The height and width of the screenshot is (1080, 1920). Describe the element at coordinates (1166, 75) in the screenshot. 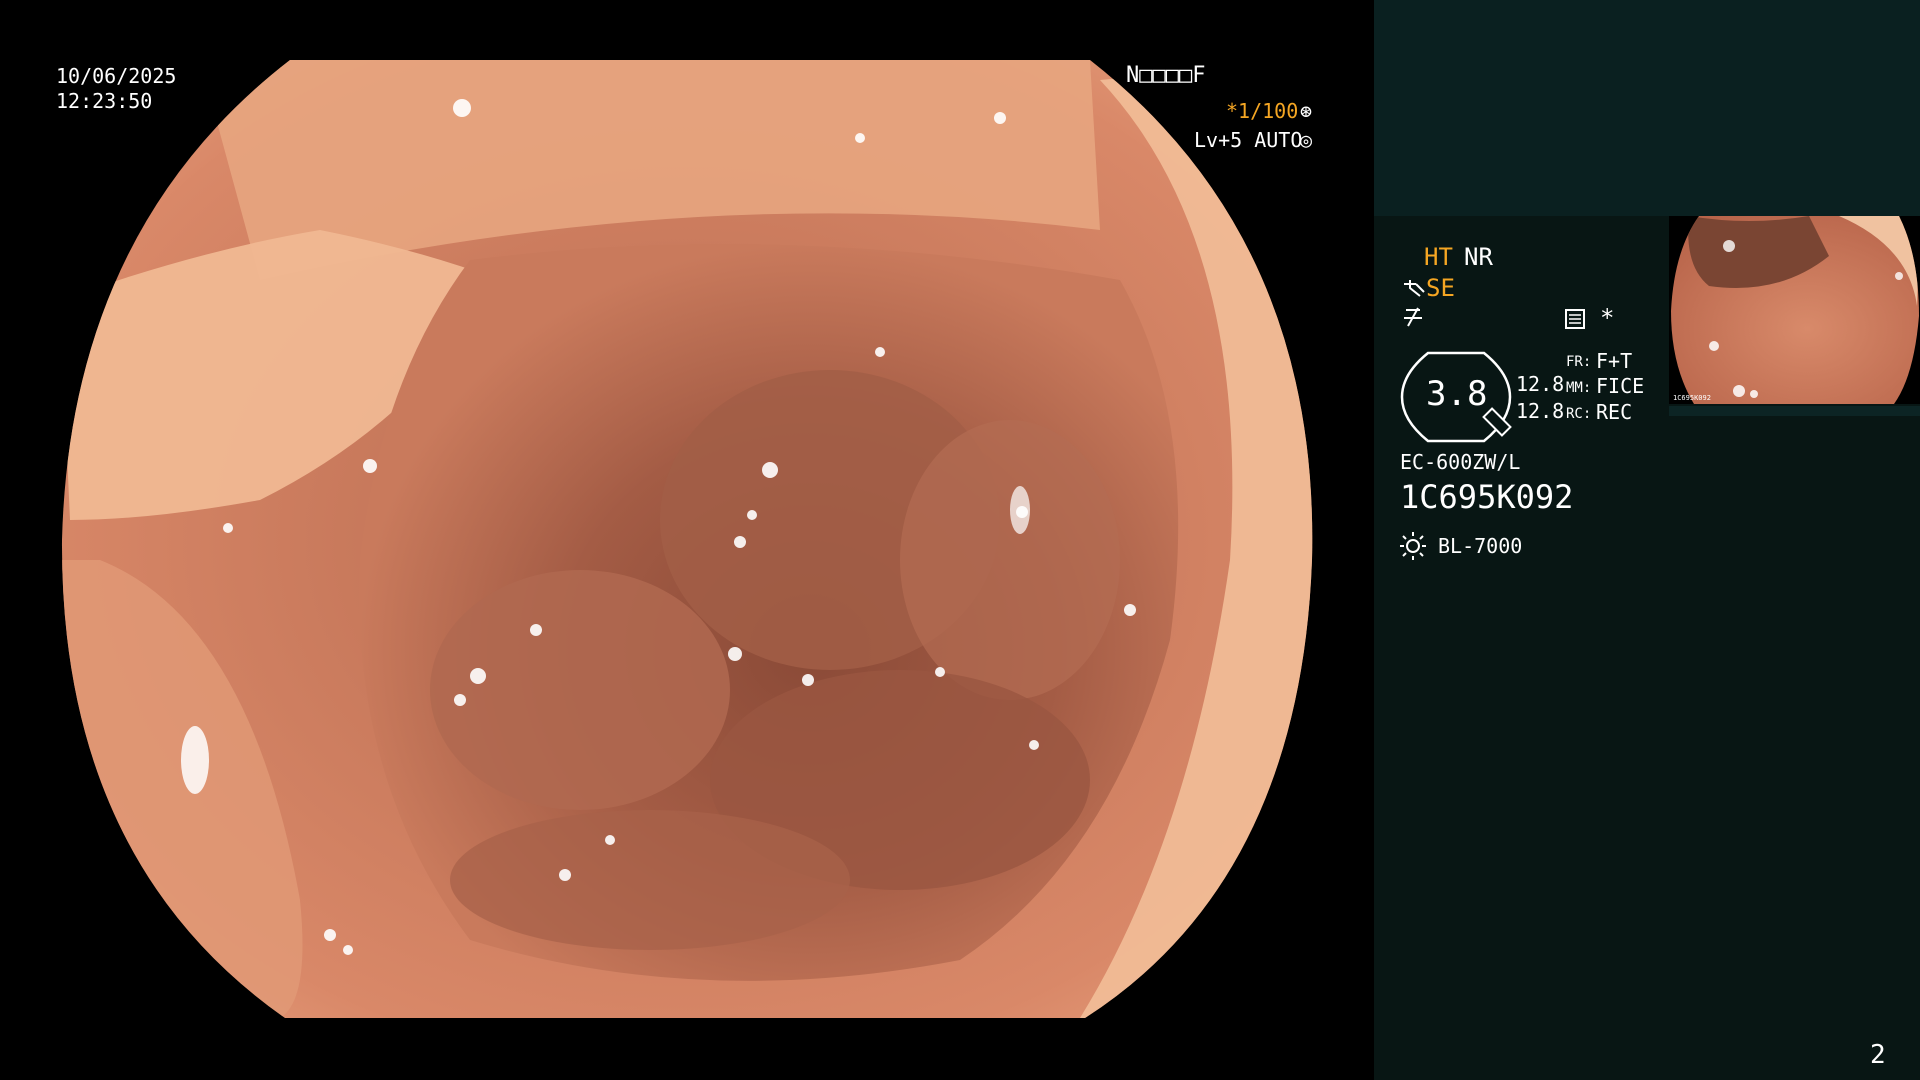

I see `patient-code: N□□□□F` at that location.